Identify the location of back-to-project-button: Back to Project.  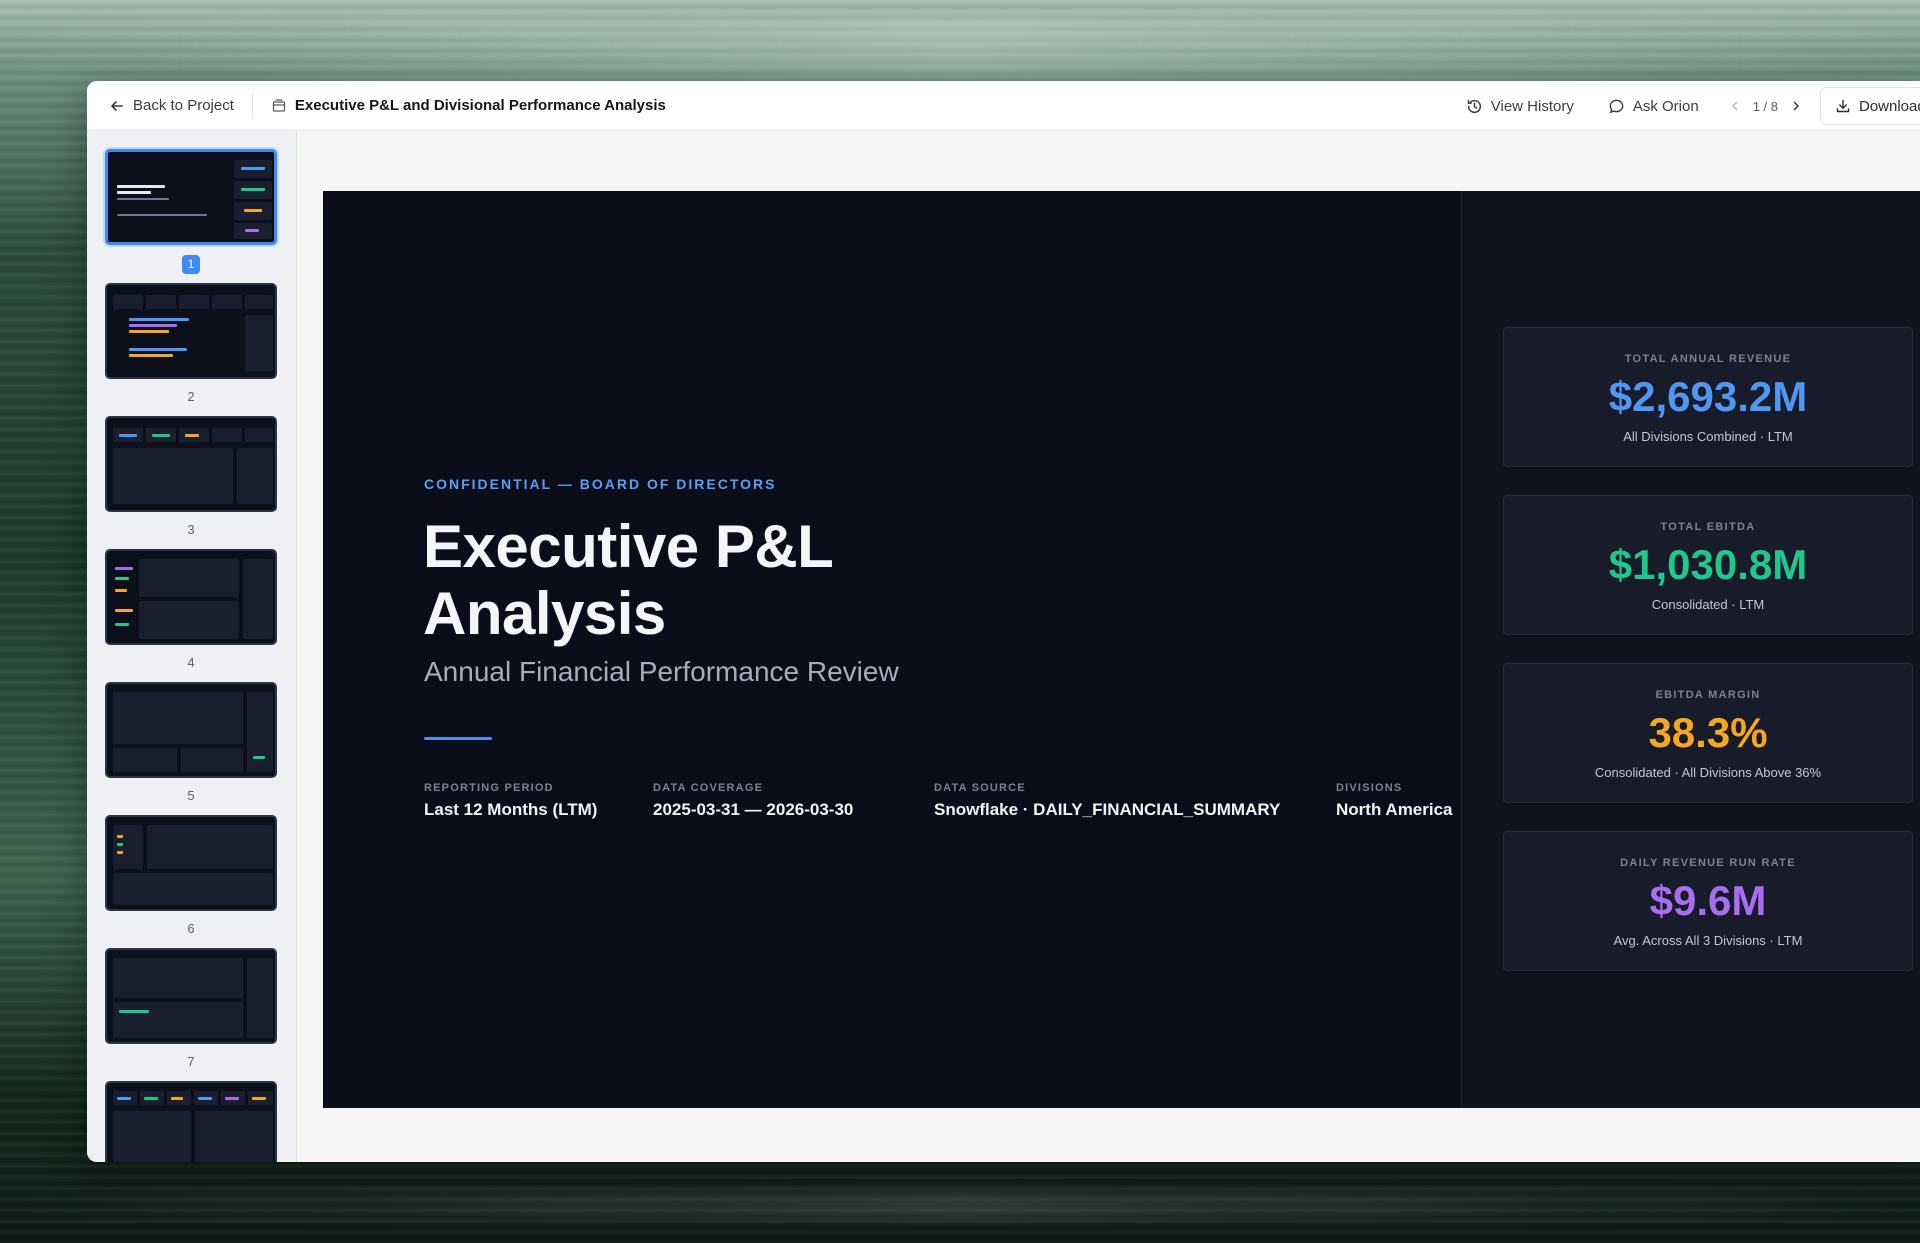
(171, 105).